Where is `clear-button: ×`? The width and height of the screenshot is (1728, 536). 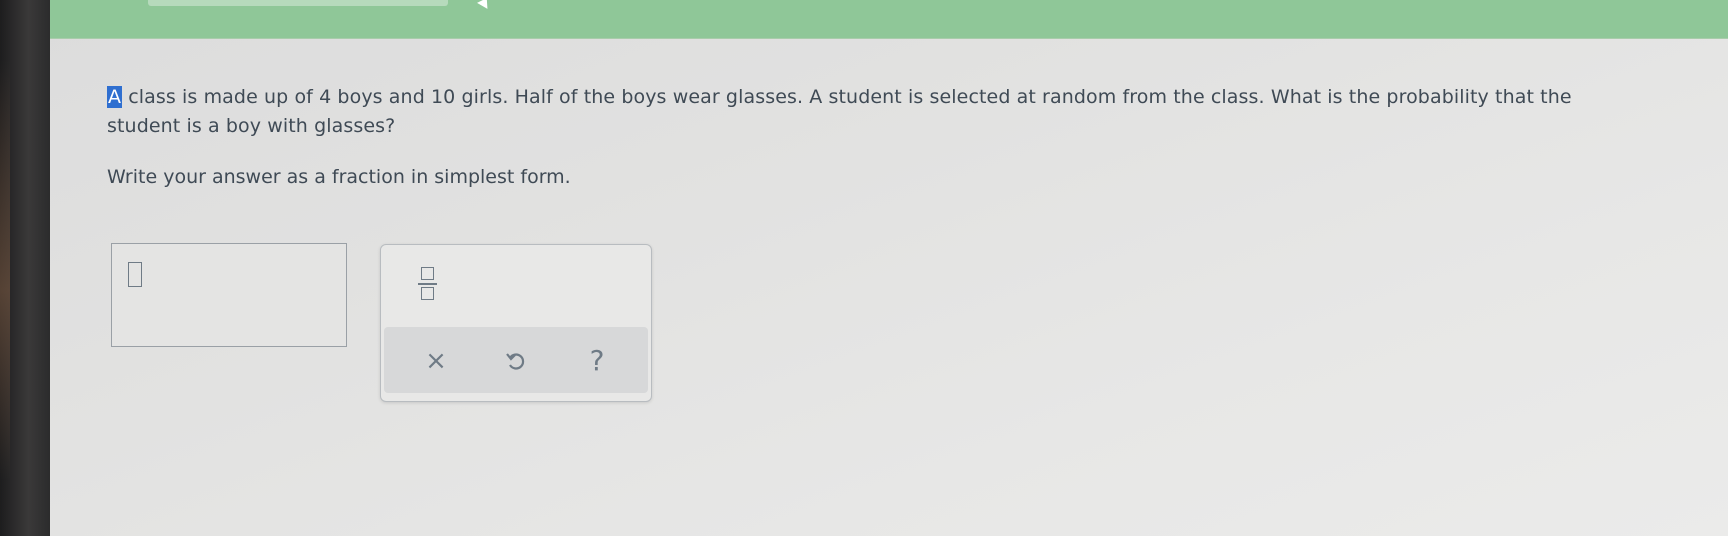 clear-button: × is located at coordinates (436, 361).